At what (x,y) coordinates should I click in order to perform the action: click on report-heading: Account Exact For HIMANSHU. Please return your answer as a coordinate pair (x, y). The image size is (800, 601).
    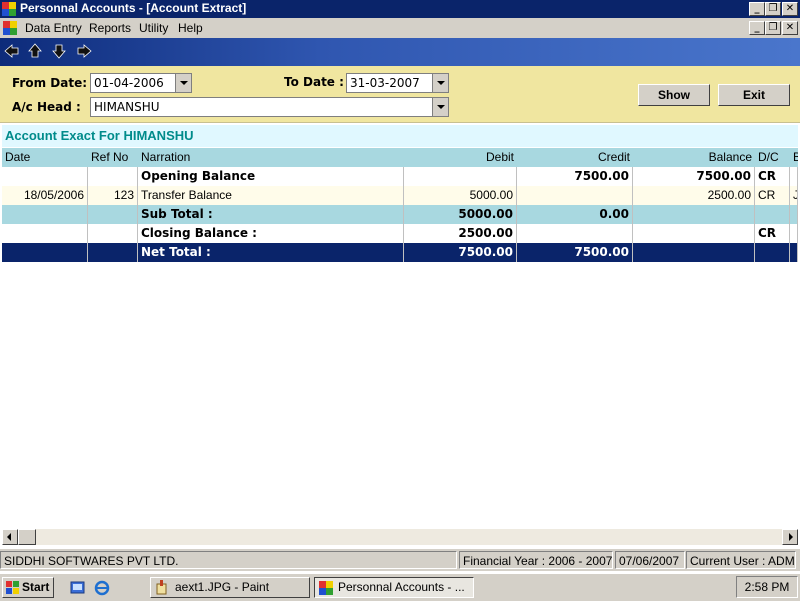
    Looking at the image, I should click on (400, 136).